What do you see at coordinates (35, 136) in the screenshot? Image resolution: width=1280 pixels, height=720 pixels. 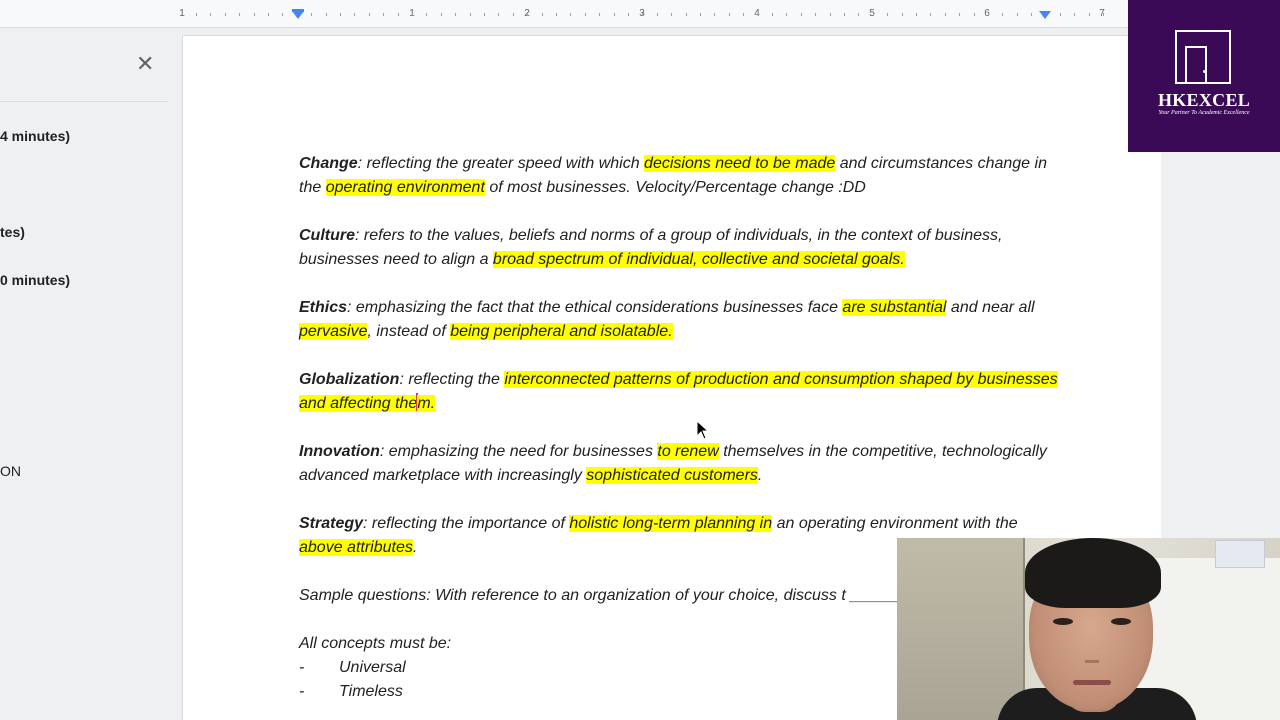 I see `outline-item: 4 minutes)` at bounding box center [35, 136].